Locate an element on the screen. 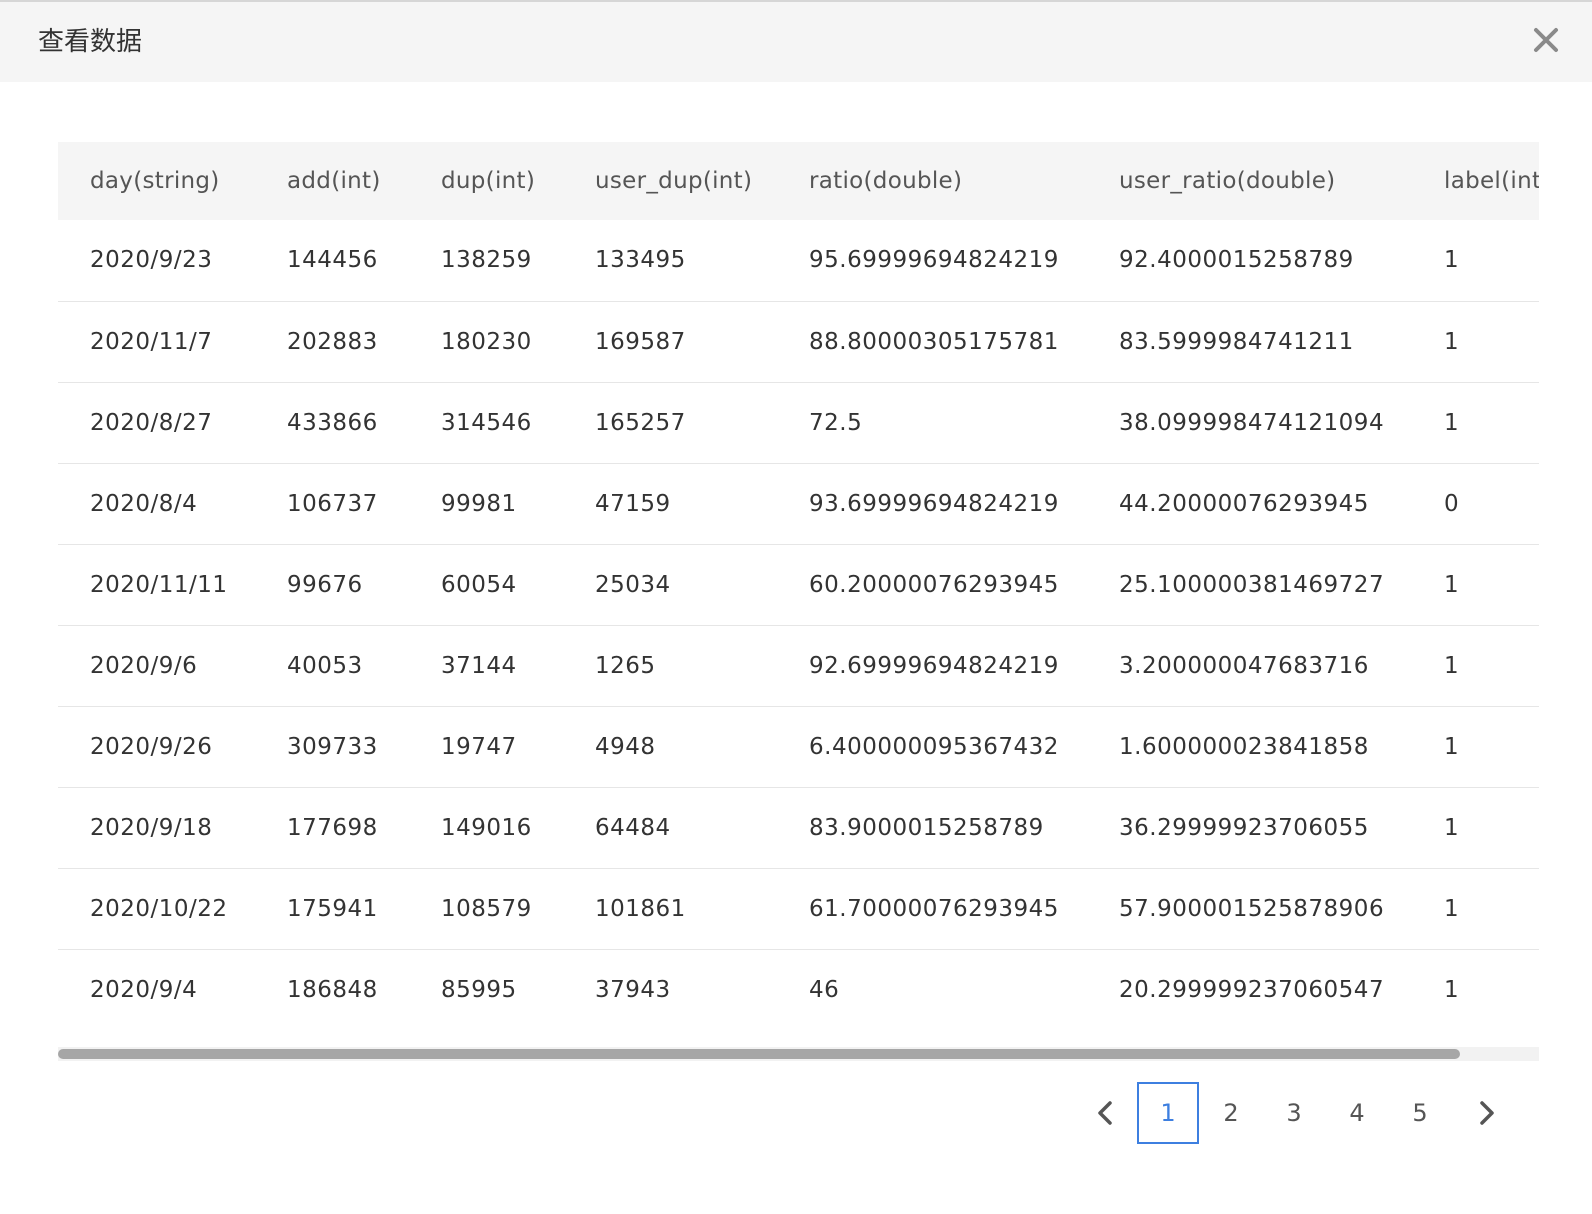 This screenshot has height=1214, width=1592. table-cell: 64484 is located at coordinates (633, 827).